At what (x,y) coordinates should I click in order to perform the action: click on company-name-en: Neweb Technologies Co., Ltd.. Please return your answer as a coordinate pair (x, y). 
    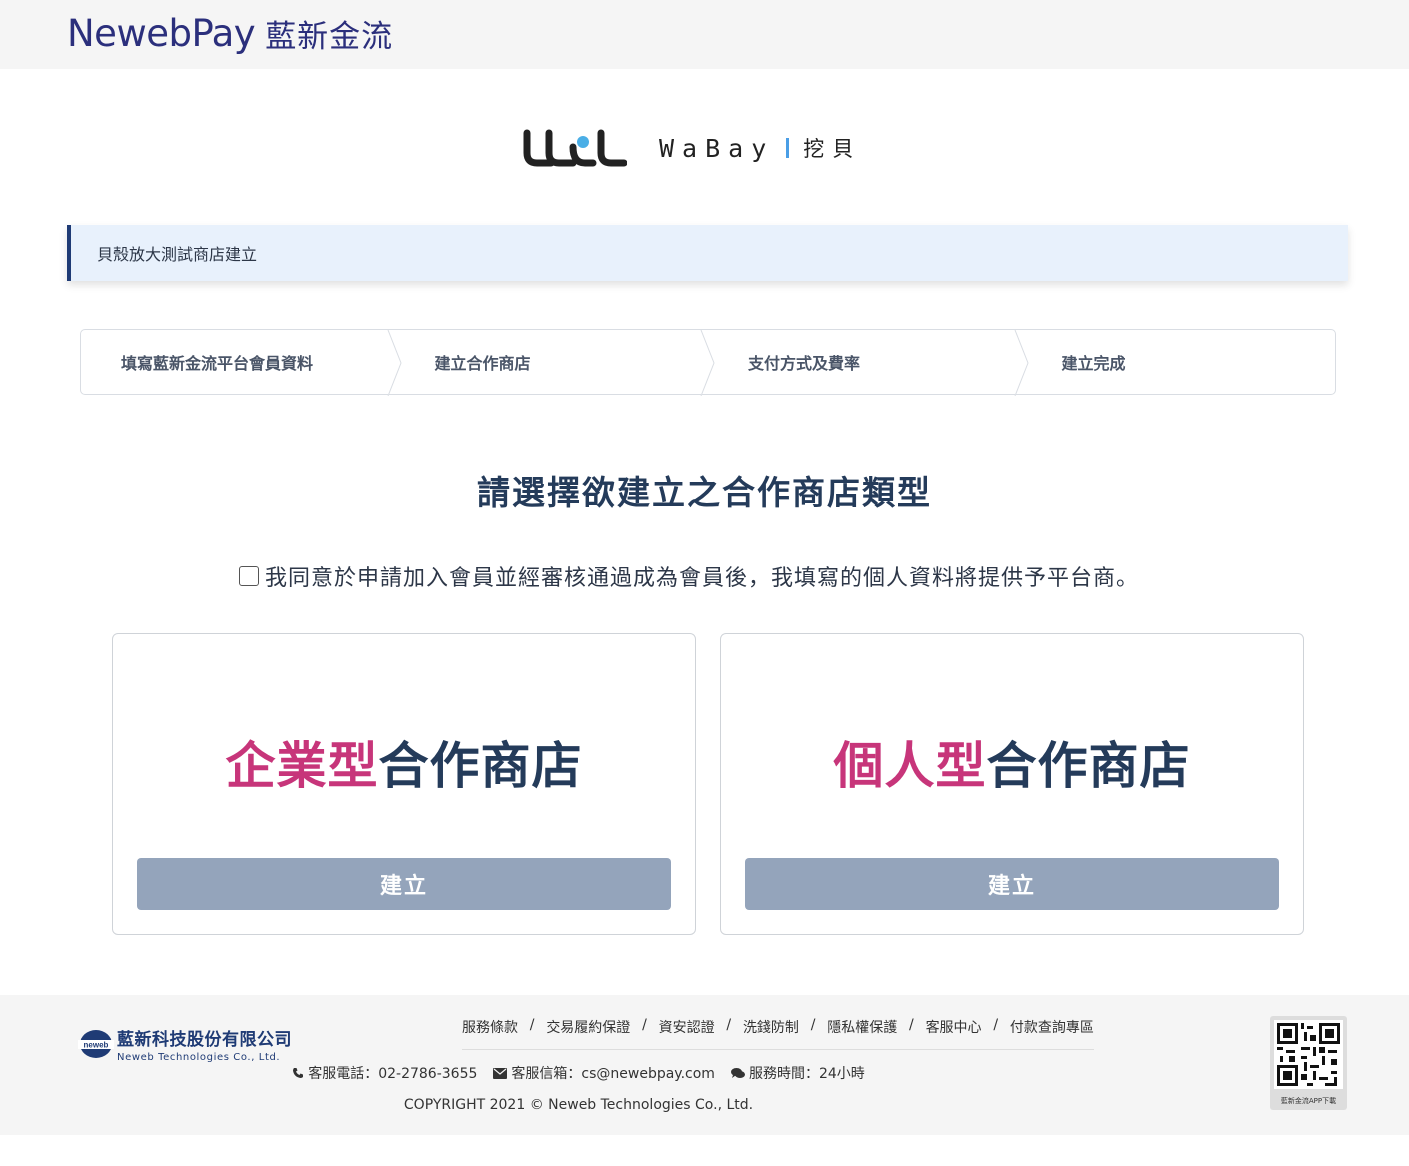
    Looking at the image, I should click on (199, 1057).